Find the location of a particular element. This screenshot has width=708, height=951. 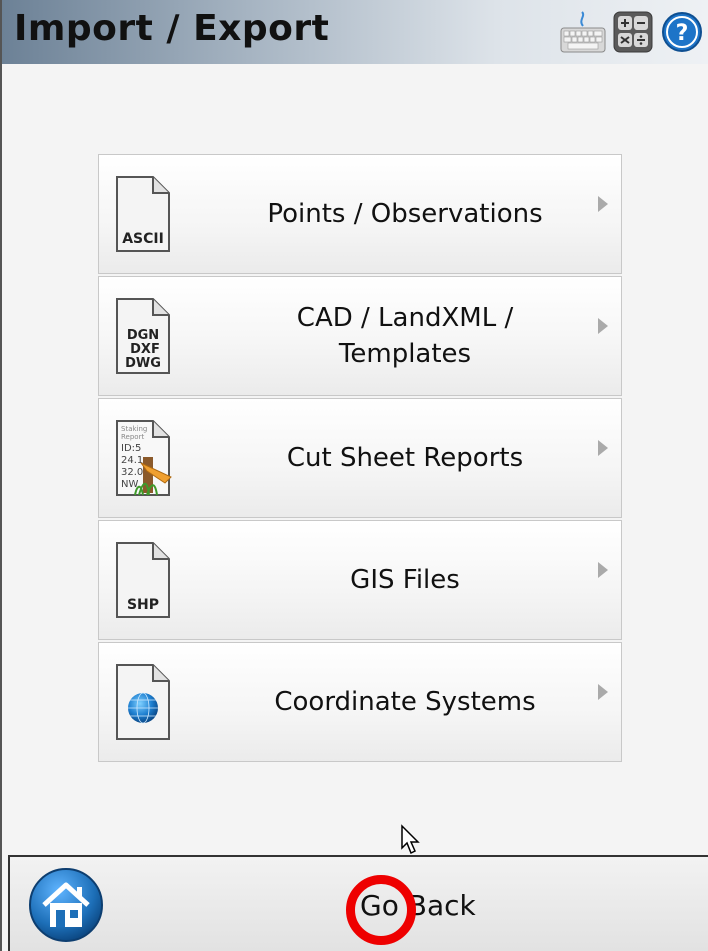

globe-file-icon is located at coordinates (143, 702).